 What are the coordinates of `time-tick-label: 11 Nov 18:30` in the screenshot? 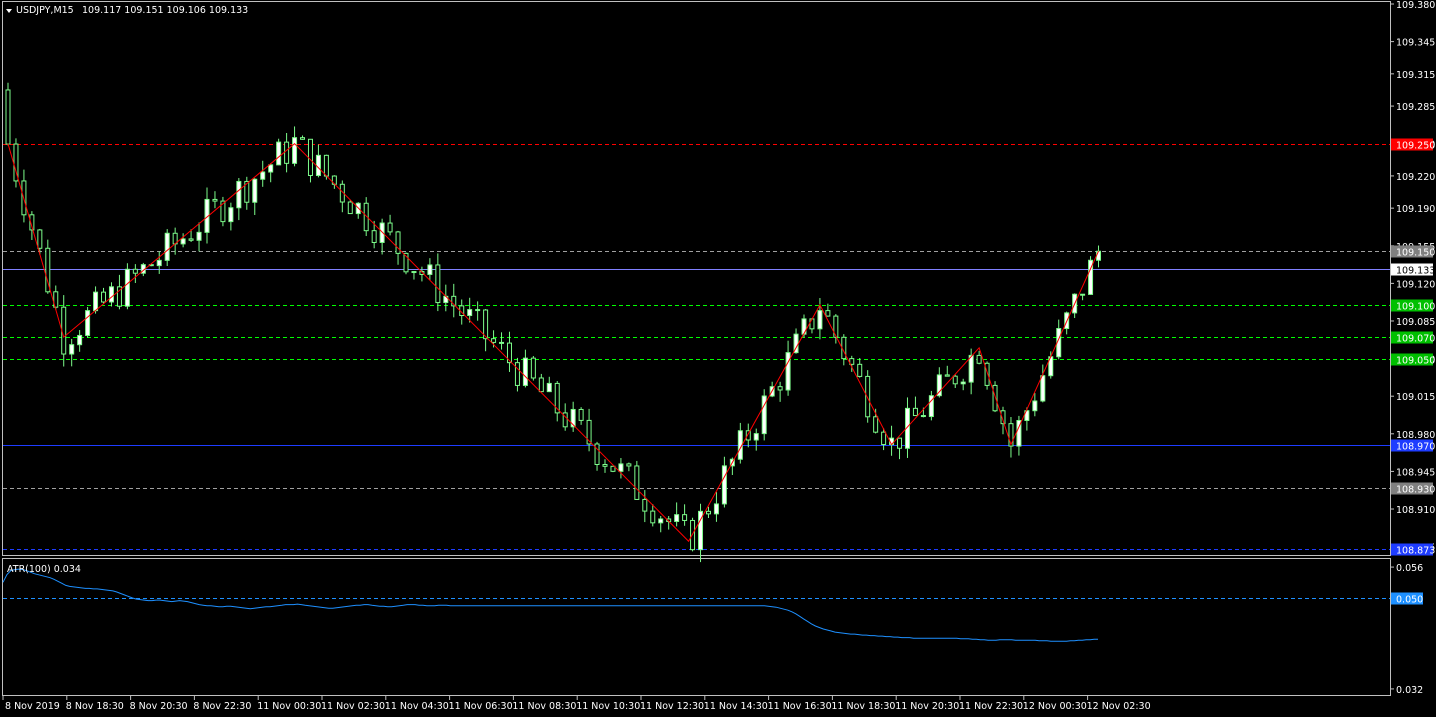 It's located at (863, 706).